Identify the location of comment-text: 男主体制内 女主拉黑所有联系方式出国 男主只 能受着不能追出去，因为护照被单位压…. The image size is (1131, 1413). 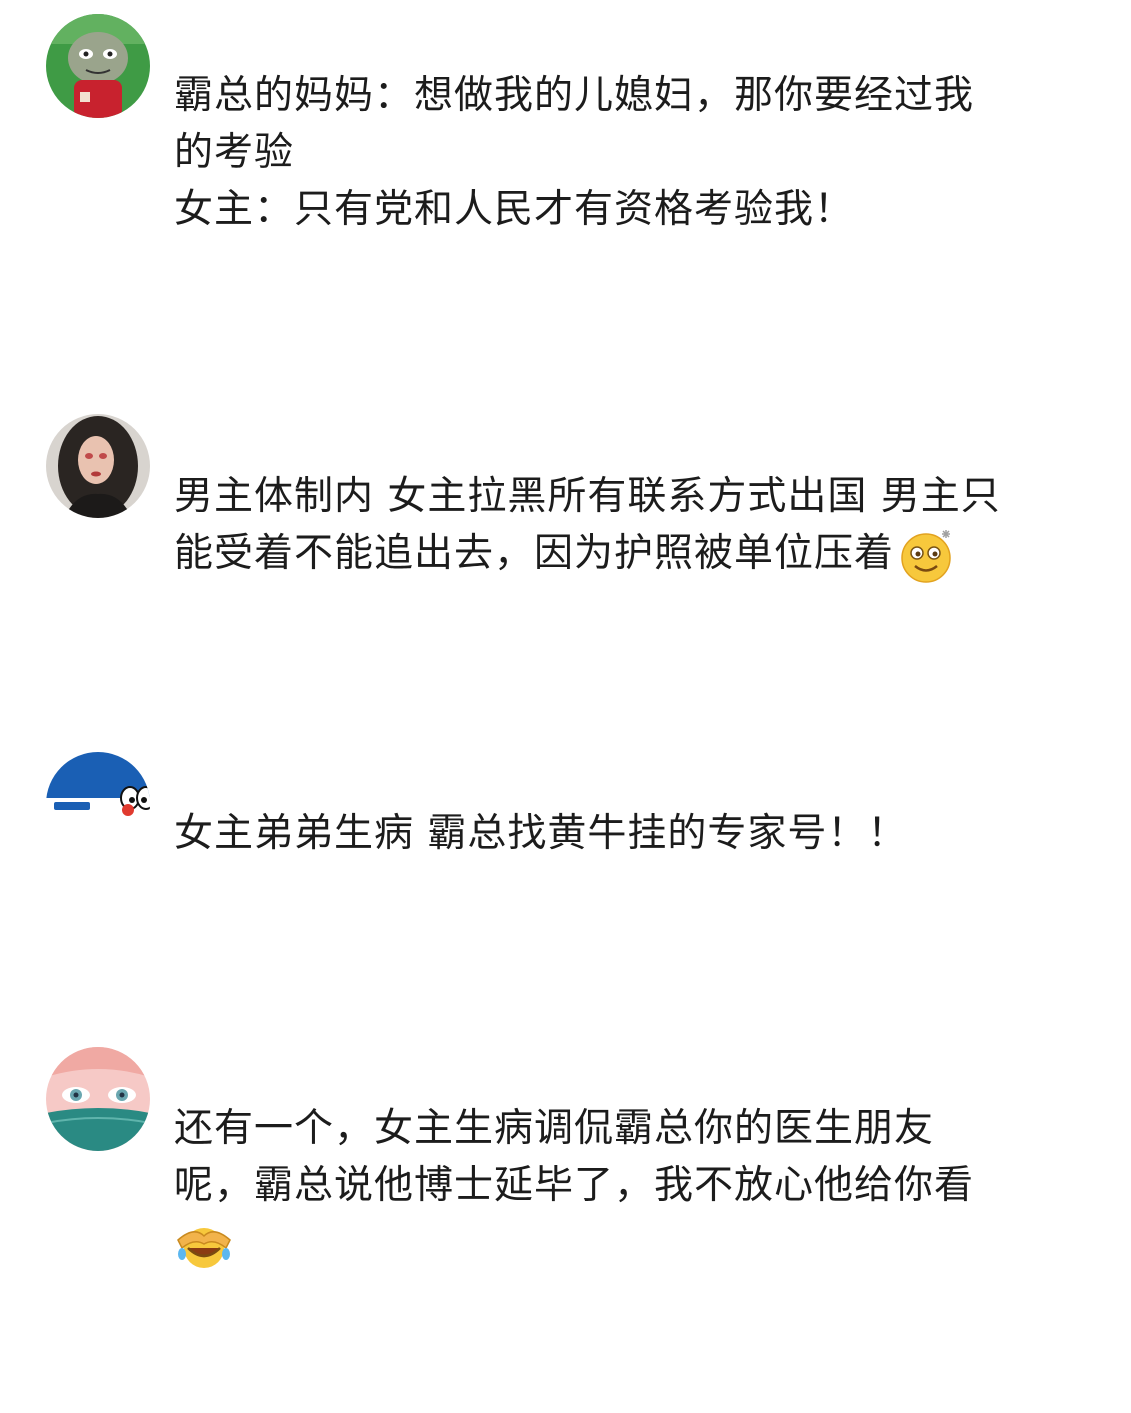
(624, 526).